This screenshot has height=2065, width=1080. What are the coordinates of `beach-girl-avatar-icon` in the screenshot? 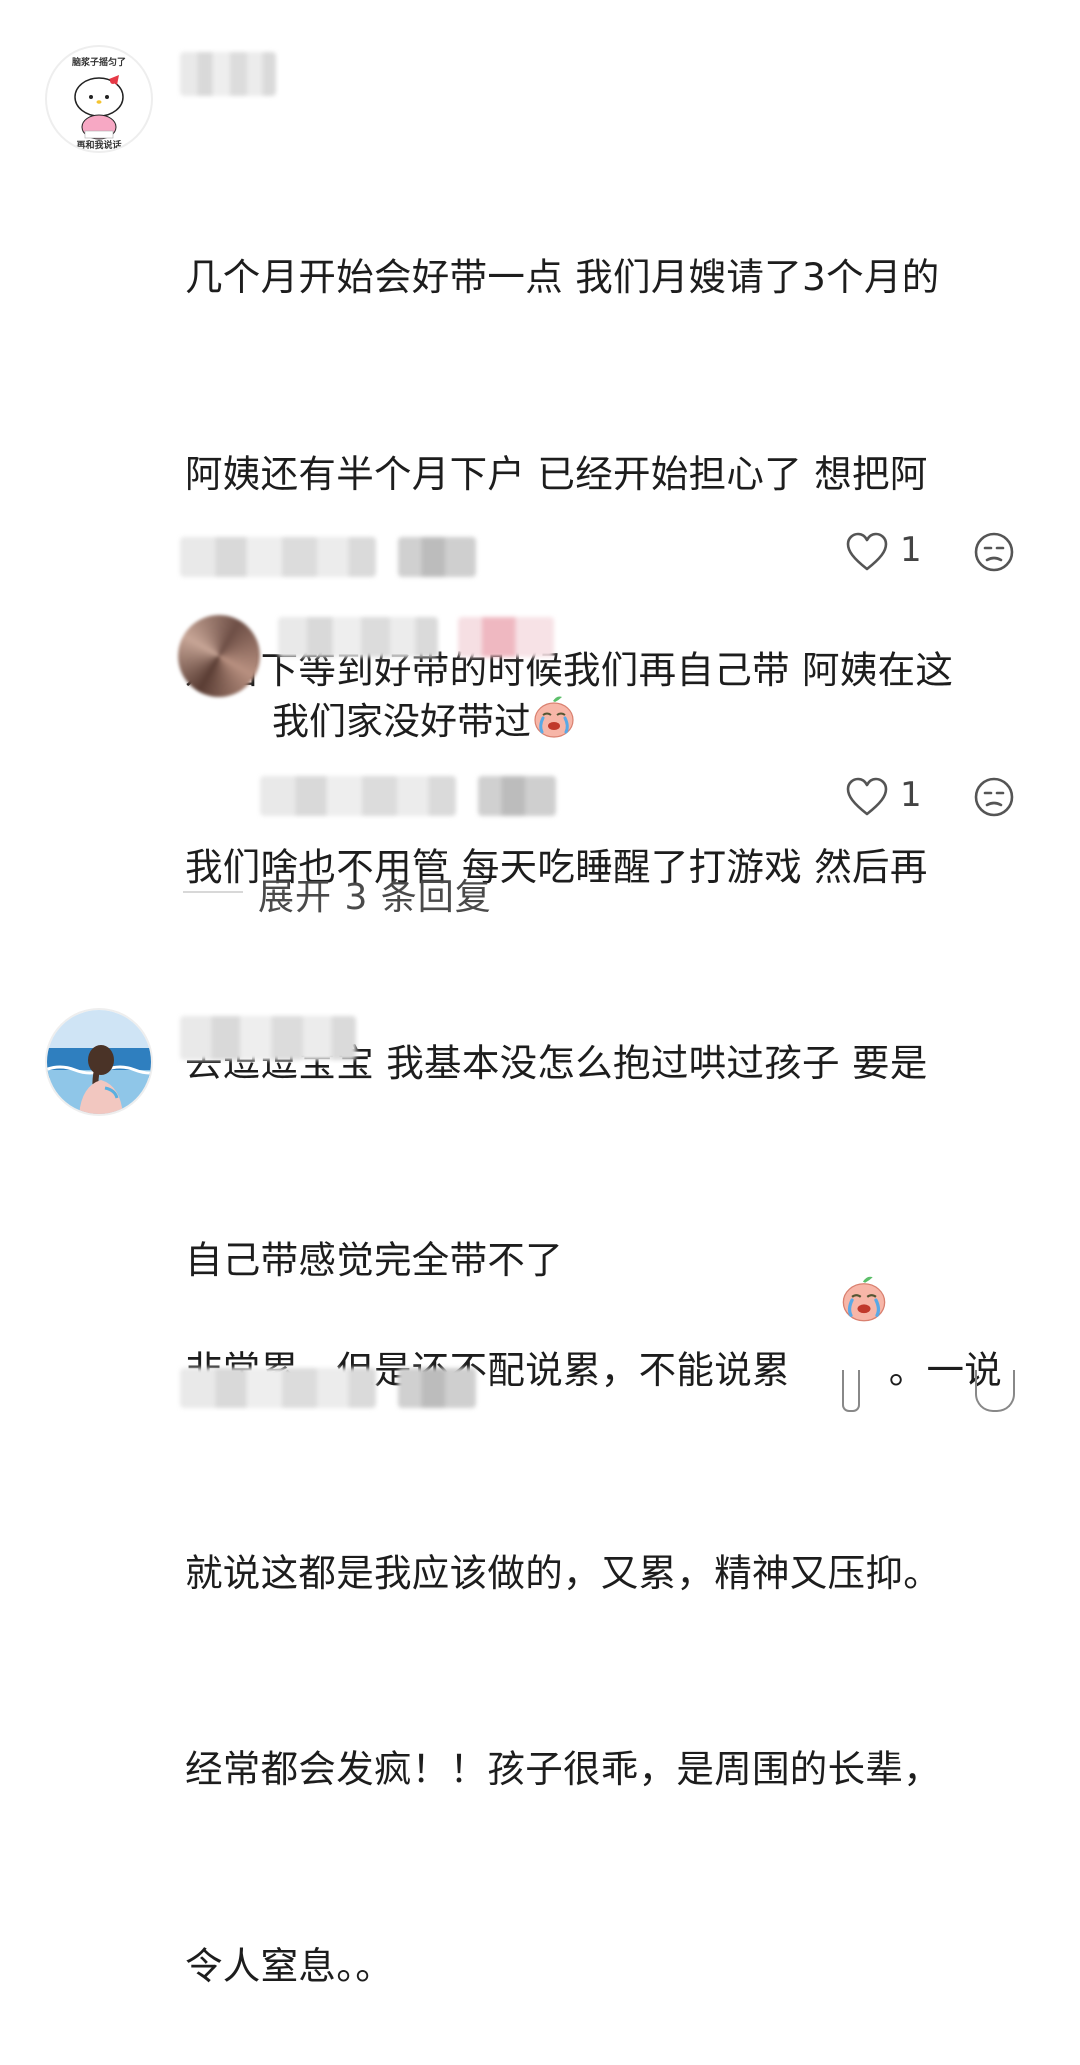 It's located at (99, 1062).